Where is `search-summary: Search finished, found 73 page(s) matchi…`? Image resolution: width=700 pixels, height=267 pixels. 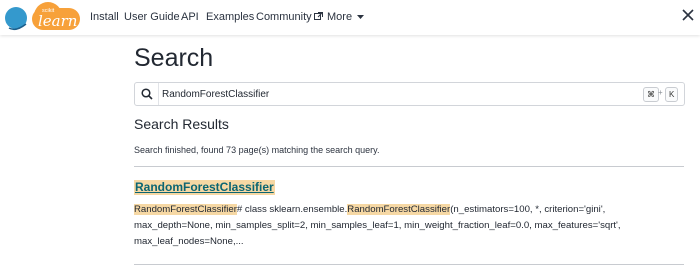 search-summary: Search finished, found 73 page(s) matchi… is located at coordinates (257, 150).